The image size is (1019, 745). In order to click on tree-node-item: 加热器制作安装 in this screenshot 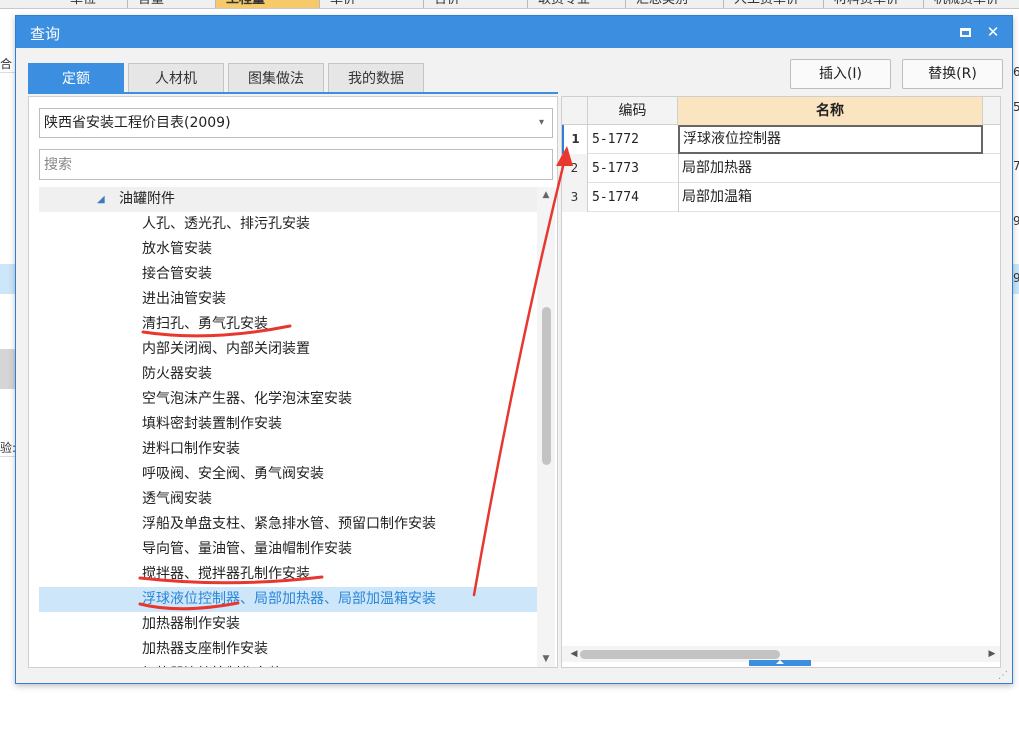, I will do `click(288, 624)`.